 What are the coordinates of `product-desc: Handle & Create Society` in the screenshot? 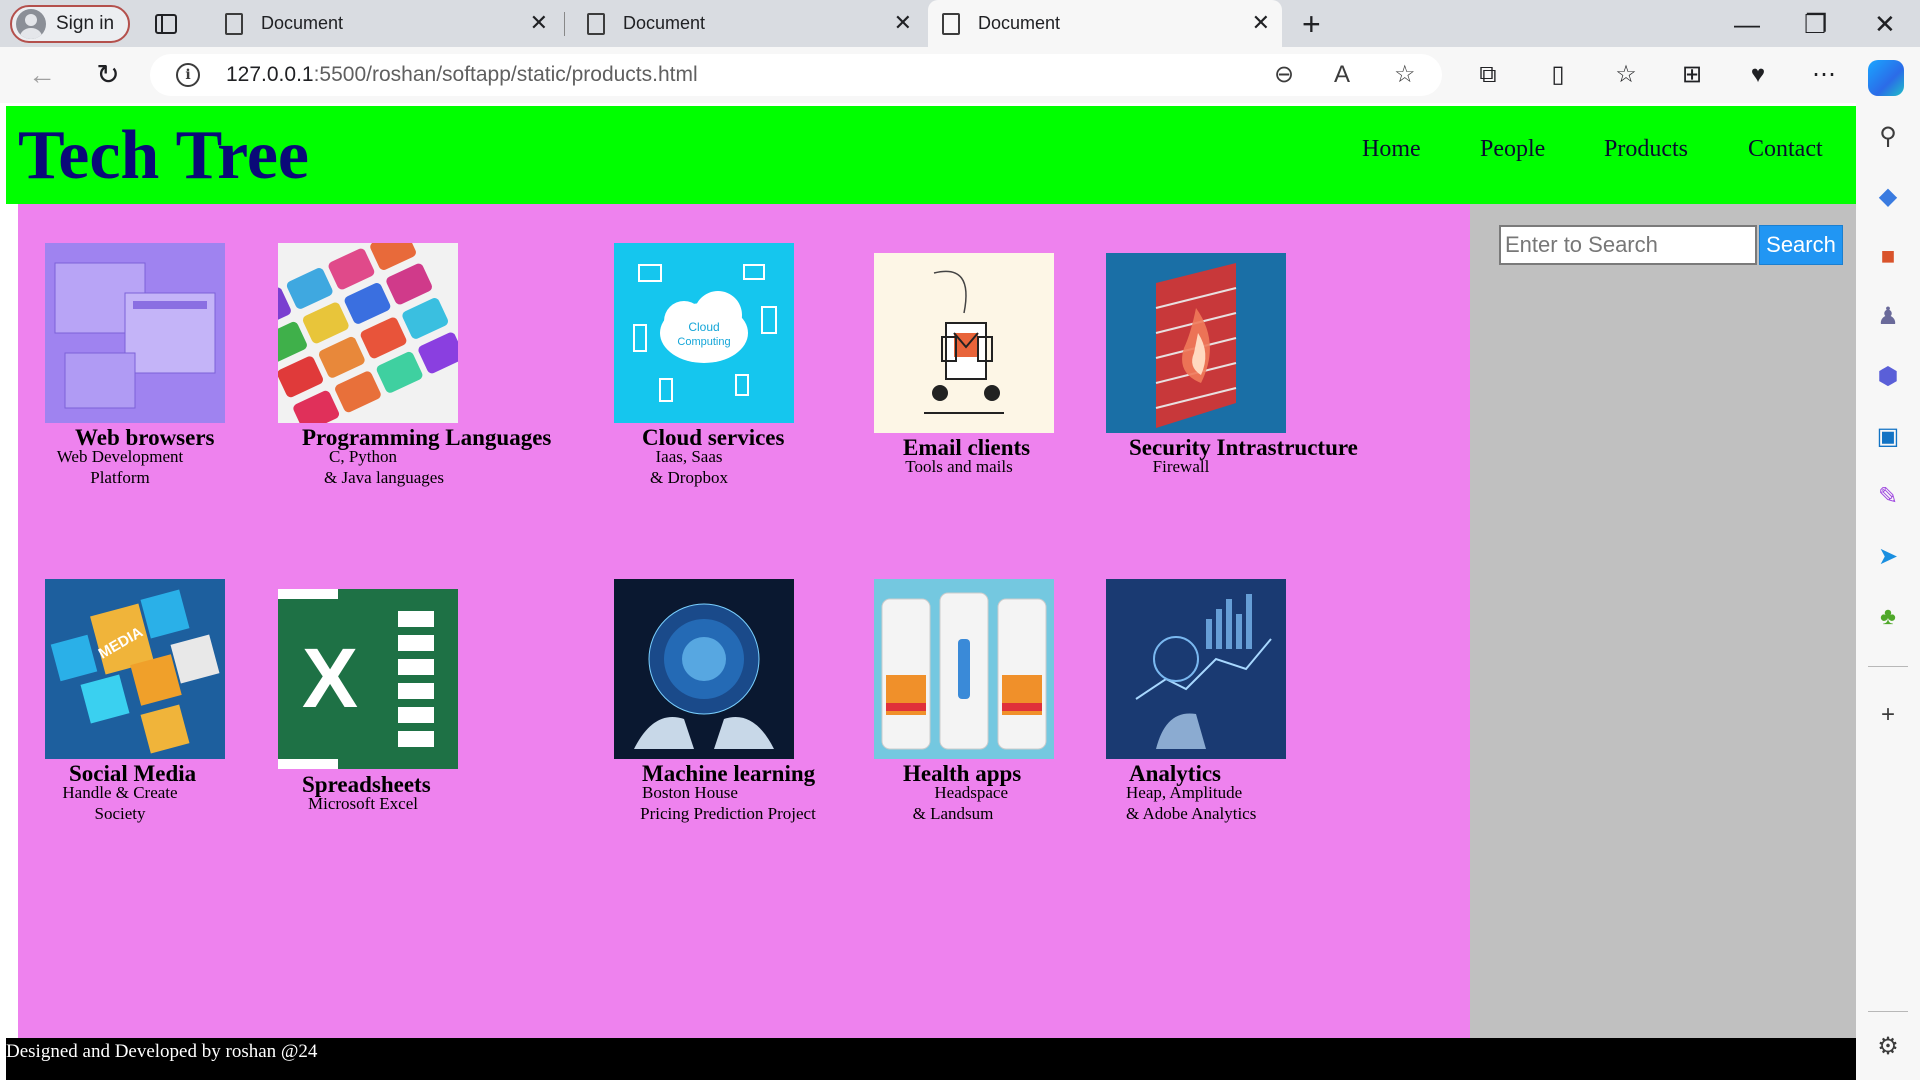 It's located at (120, 803).